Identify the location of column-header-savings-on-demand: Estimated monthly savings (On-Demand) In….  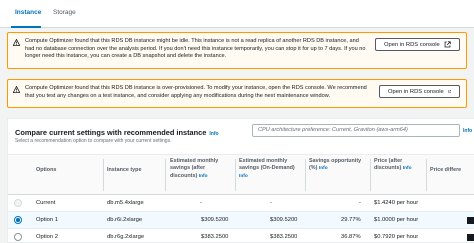
(269, 169).